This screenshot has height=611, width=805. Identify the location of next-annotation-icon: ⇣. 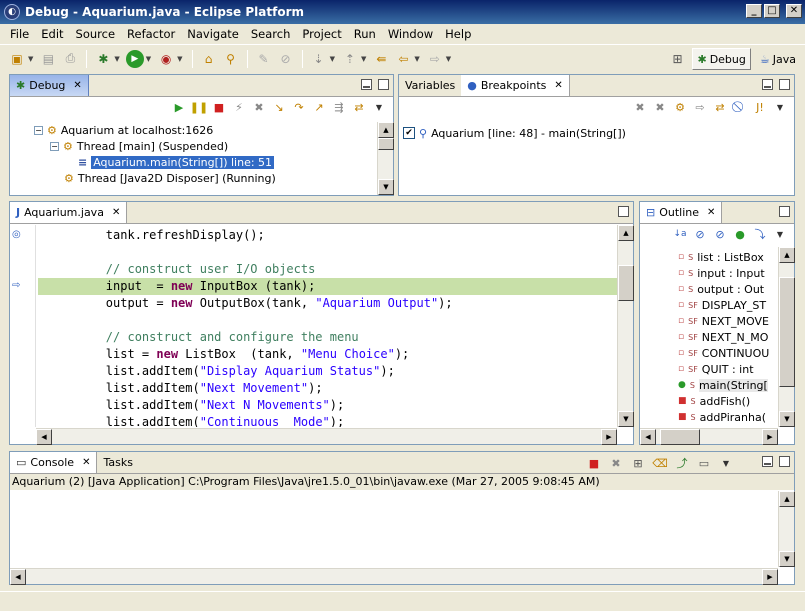
(319, 59).